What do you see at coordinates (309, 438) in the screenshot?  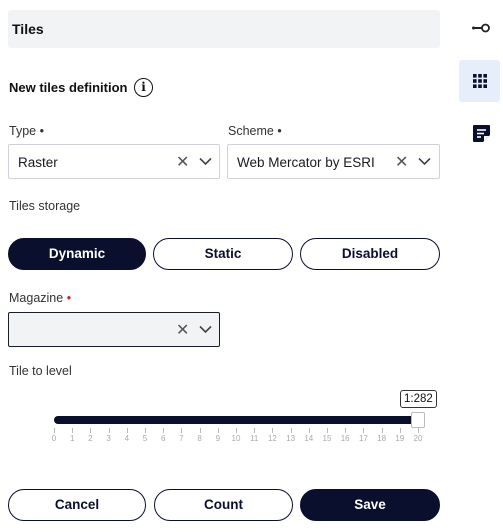 I see `slider-tick-label: 14` at bounding box center [309, 438].